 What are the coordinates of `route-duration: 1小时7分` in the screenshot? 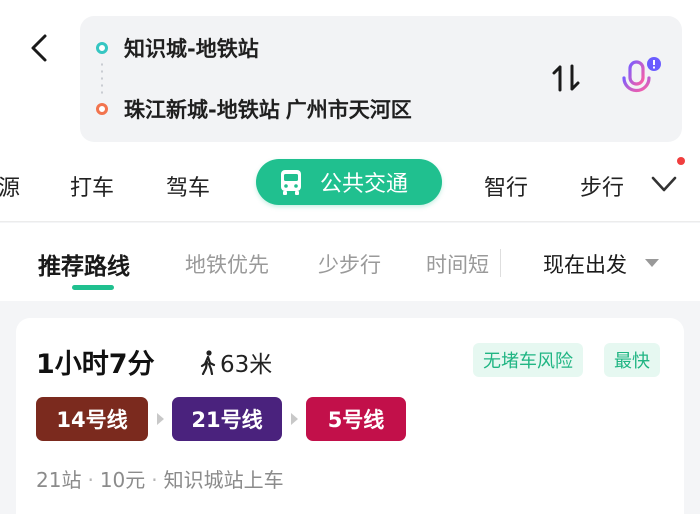 It's located at (95, 364).